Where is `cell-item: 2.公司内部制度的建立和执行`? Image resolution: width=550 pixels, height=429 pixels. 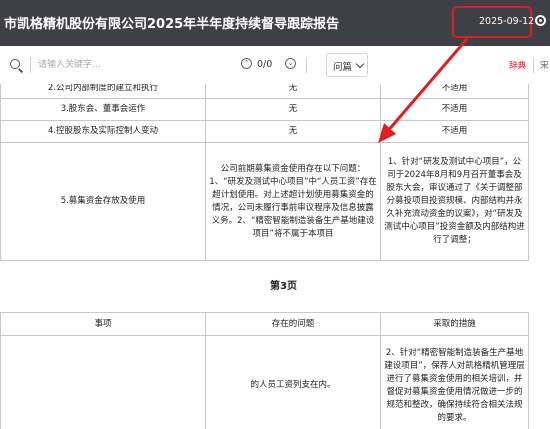 cell-item: 2.公司内部制度的建立和执行 is located at coordinates (103, 91).